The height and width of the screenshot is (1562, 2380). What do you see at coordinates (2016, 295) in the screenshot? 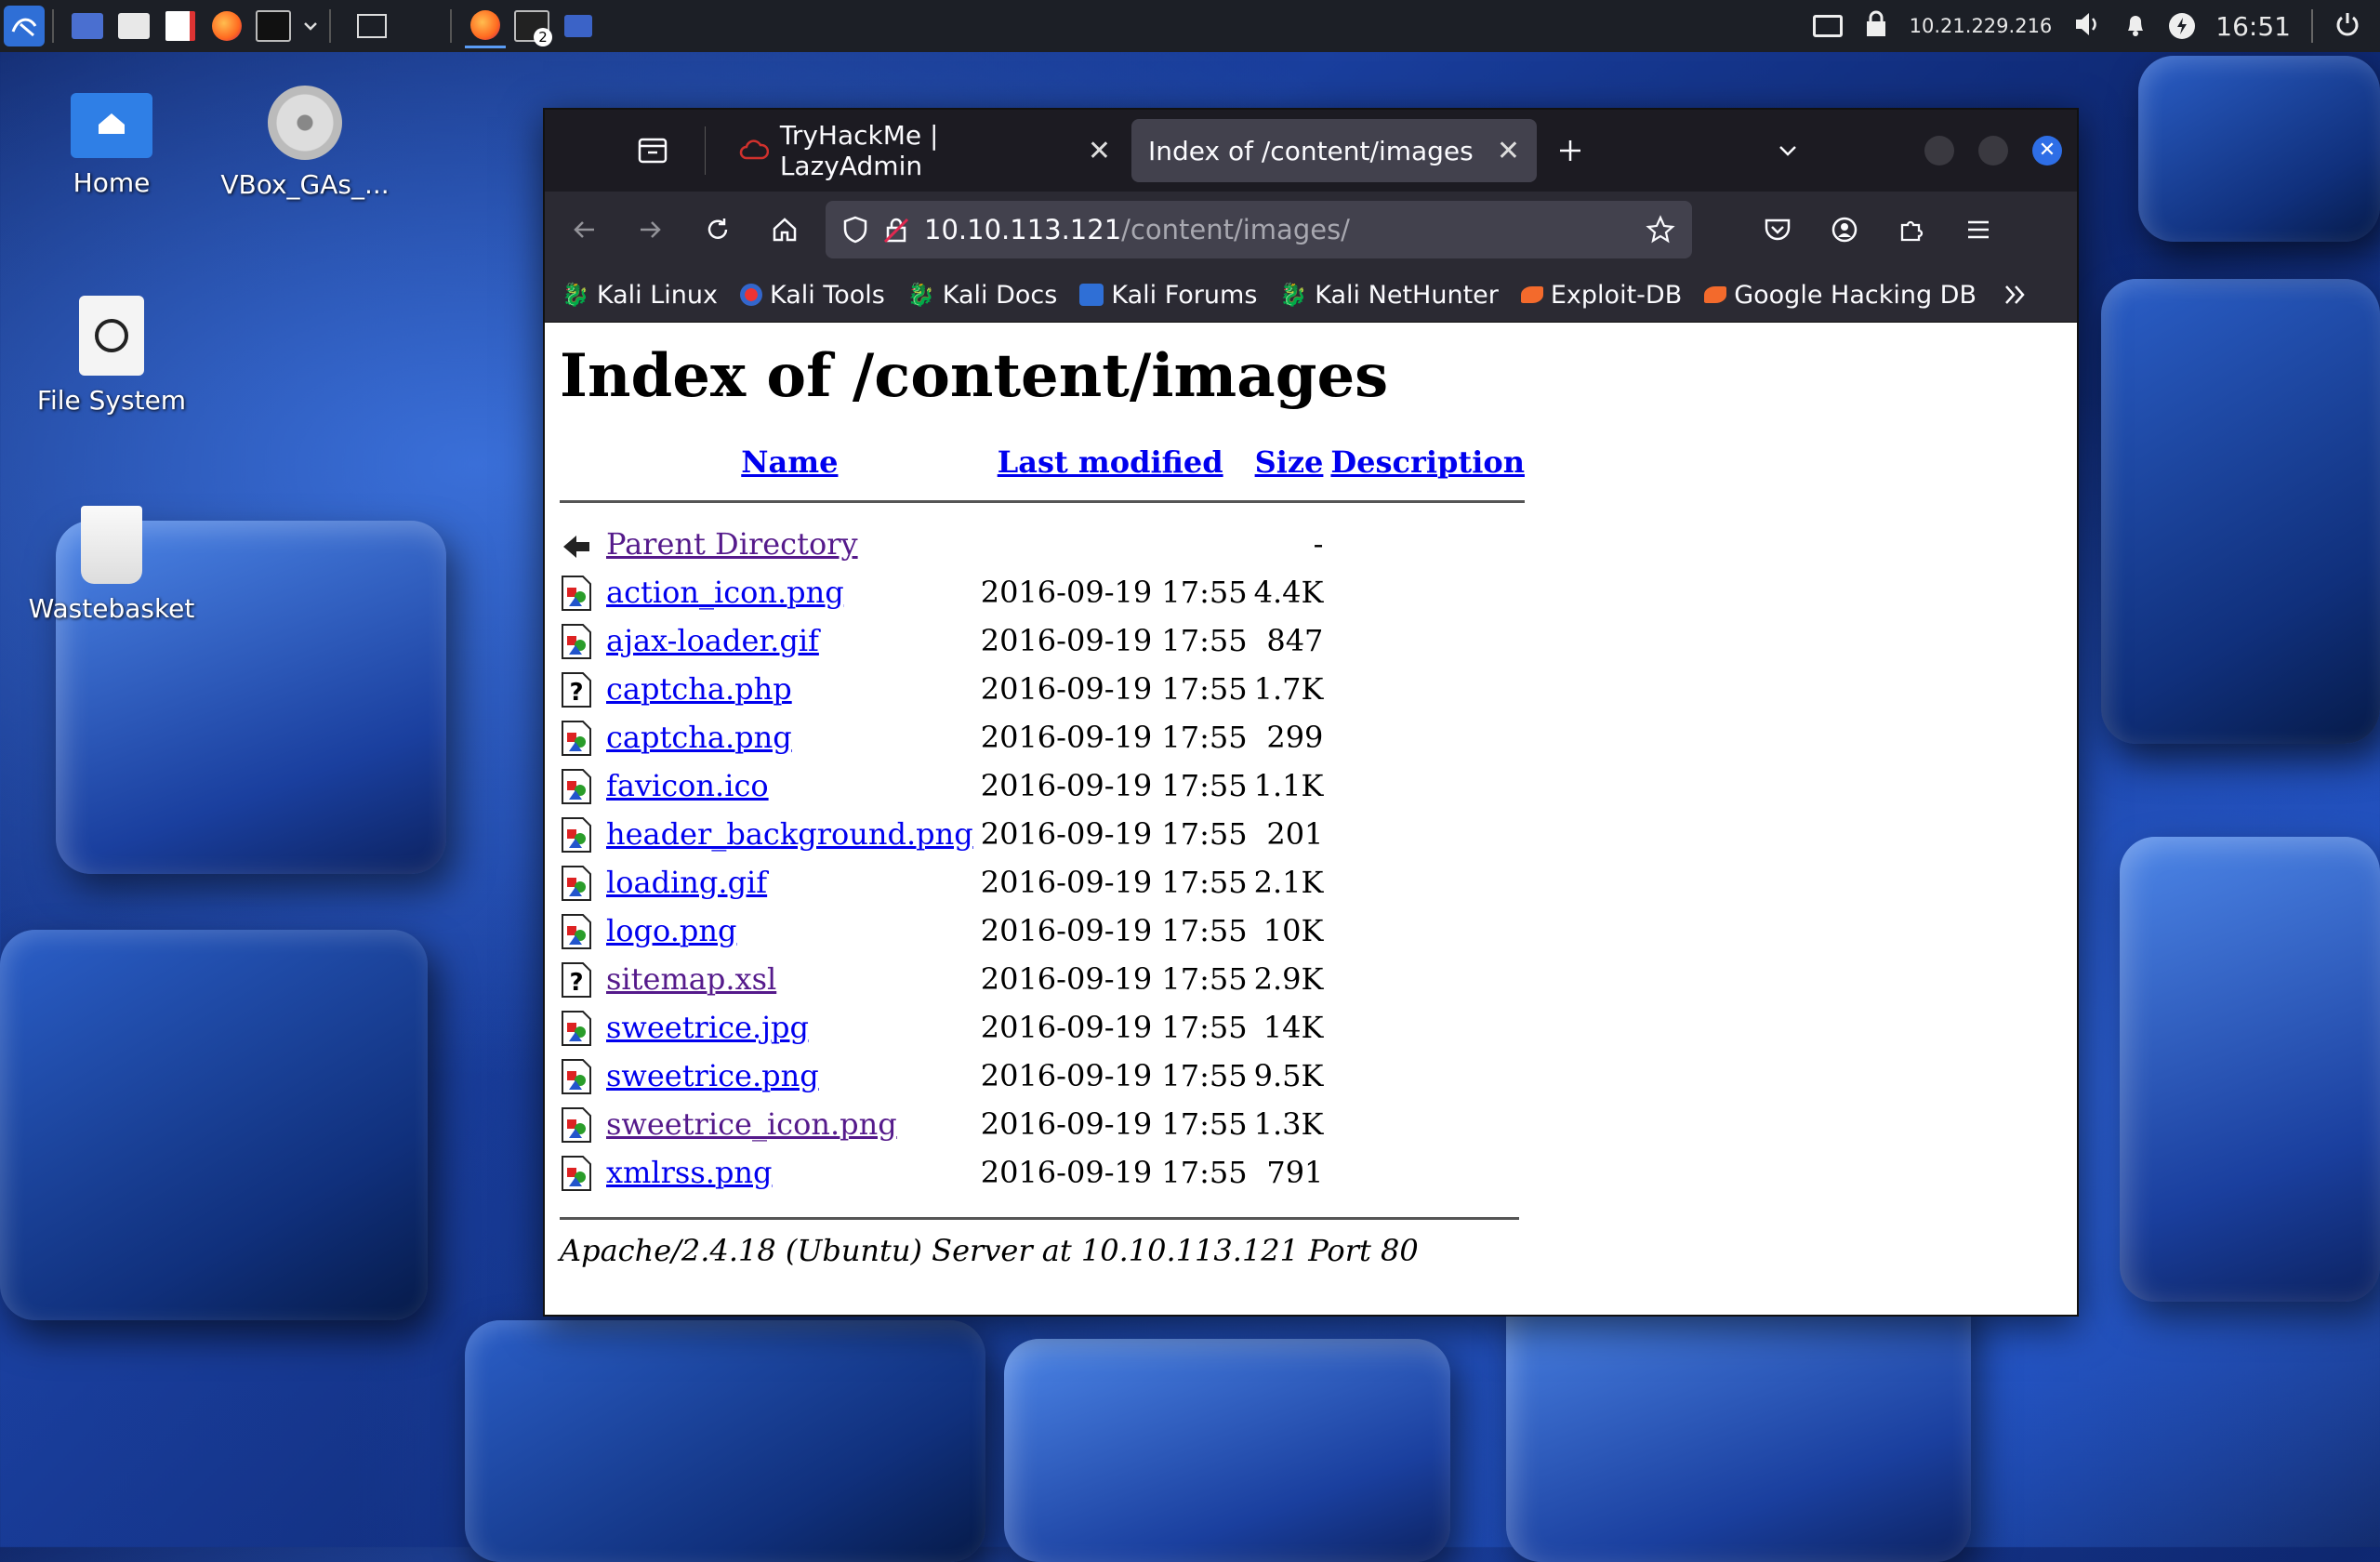
I see `more-bookmarks-chevron-icon` at bounding box center [2016, 295].